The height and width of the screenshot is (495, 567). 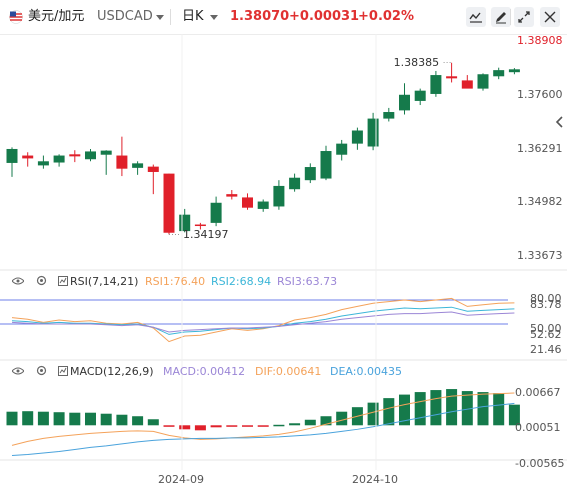 I want to click on collapse-left-icon, so click(x=559, y=122).